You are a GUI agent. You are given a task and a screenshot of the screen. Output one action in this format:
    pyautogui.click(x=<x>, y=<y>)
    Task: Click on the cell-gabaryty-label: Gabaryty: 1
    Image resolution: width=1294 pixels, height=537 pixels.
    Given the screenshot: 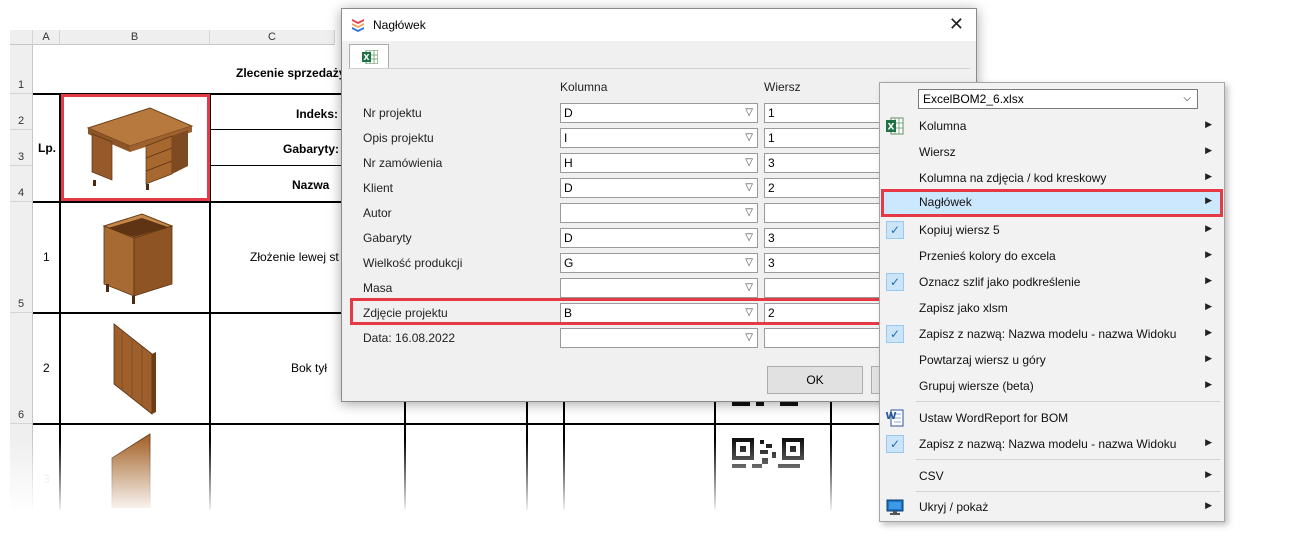 What is the action you would take?
    pyautogui.click(x=316, y=149)
    